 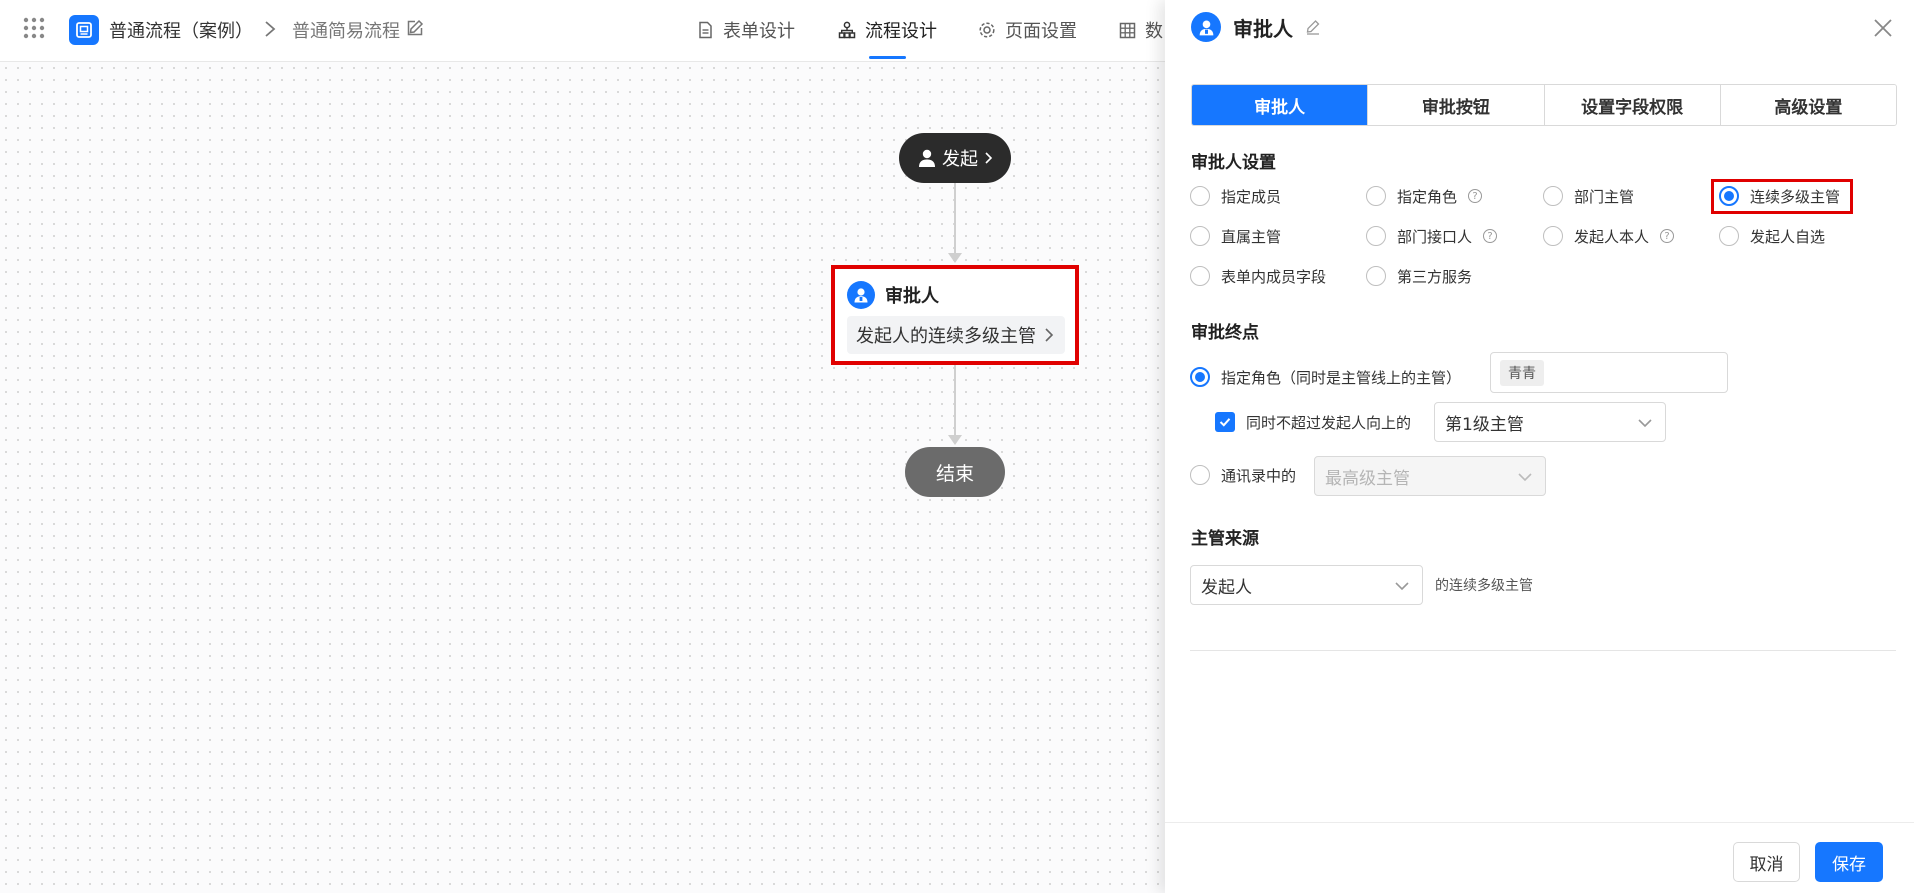 I want to click on user-icon, so click(x=927, y=158).